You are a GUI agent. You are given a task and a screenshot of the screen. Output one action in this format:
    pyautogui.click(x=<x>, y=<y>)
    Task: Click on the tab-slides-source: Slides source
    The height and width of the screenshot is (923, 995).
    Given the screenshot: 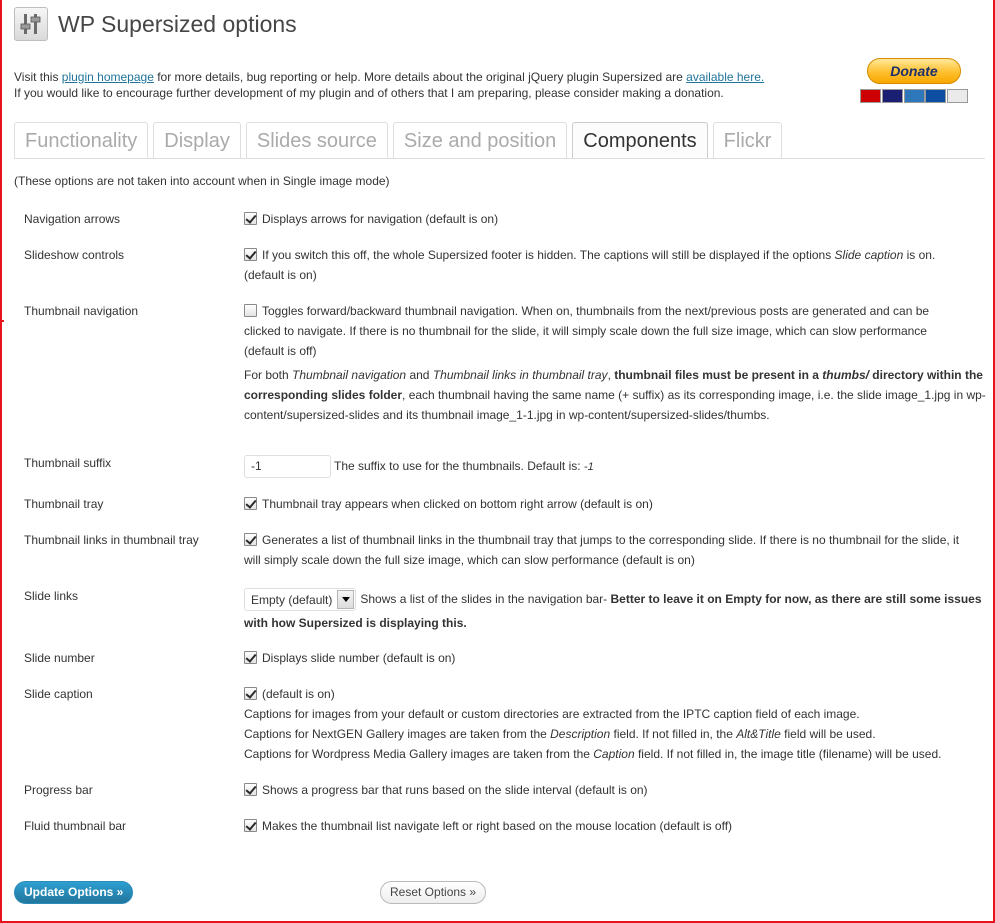 What is the action you would take?
    pyautogui.click(x=316, y=140)
    